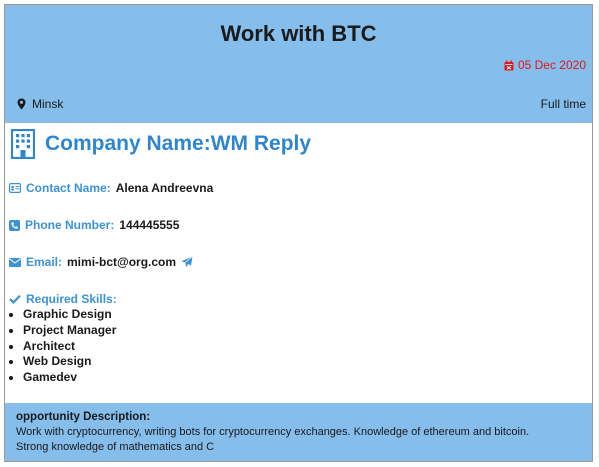 The image size is (599, 467). I want to click on check-icon, so click(15, 299).